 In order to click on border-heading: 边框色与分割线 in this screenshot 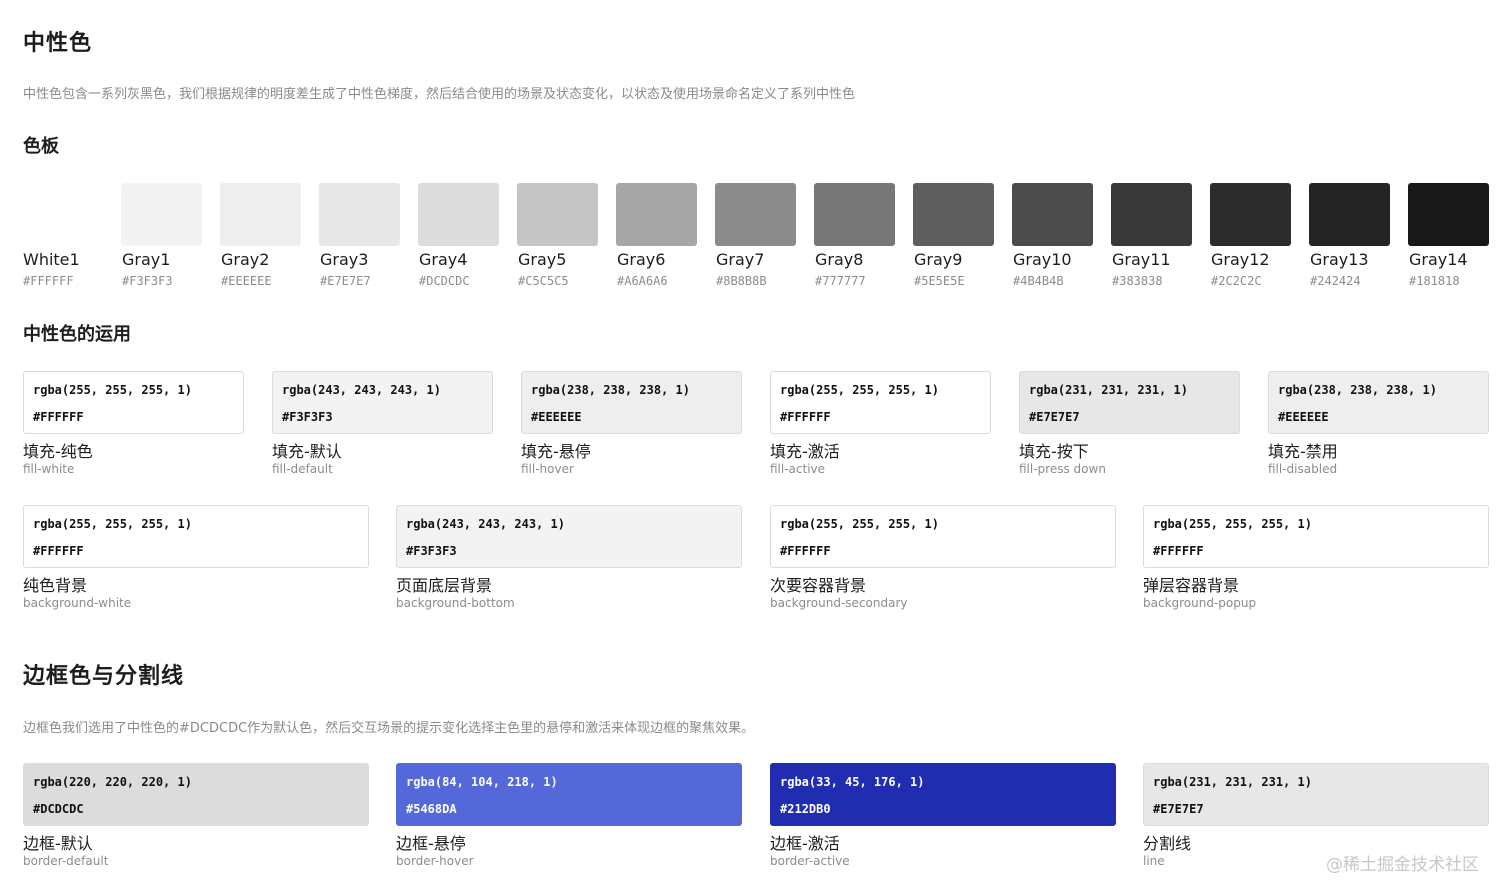, I will do `click(104, 676)`.